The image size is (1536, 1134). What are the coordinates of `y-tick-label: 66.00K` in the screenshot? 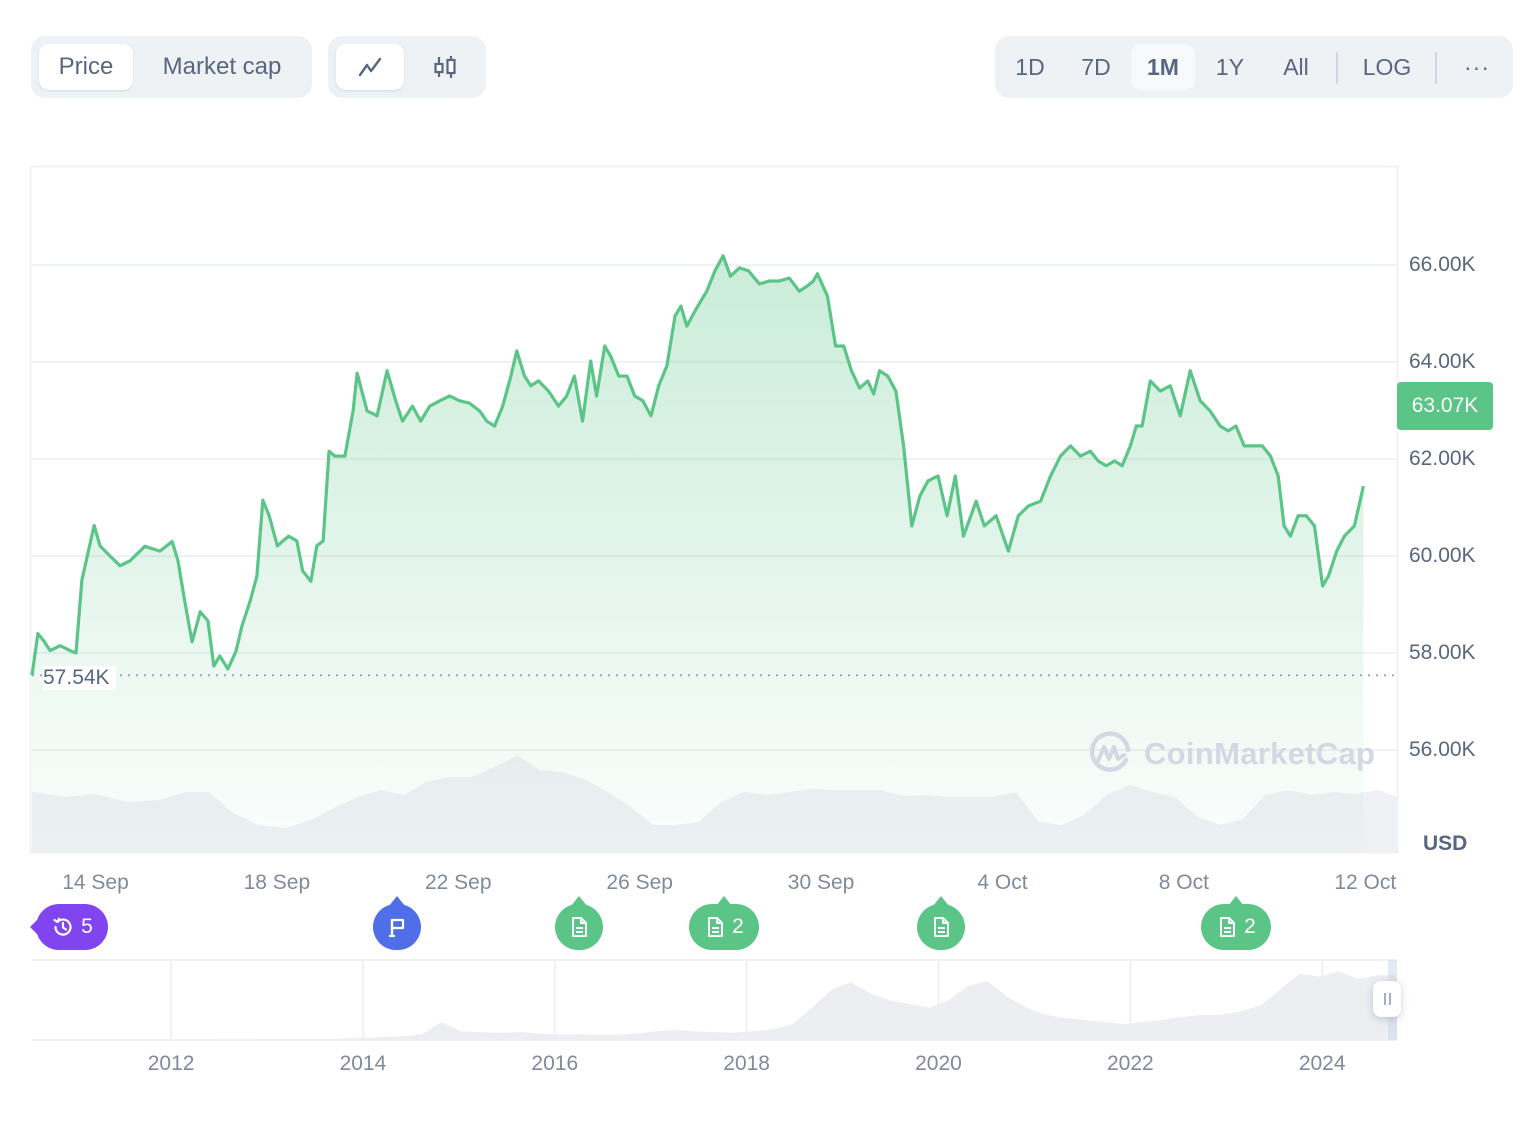 It's located at (1442, 264).